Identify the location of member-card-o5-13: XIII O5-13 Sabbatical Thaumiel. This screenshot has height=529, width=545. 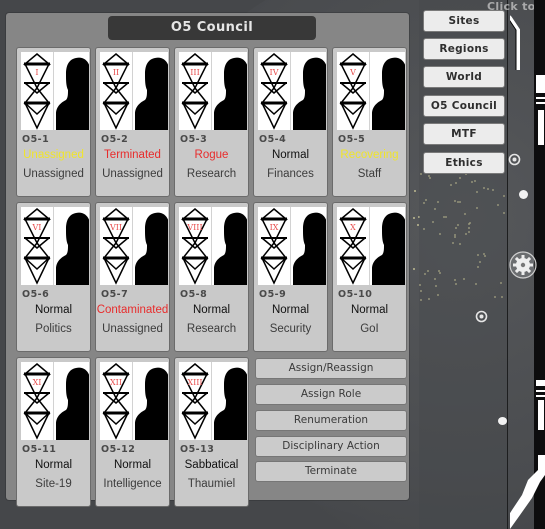
(211, 432).